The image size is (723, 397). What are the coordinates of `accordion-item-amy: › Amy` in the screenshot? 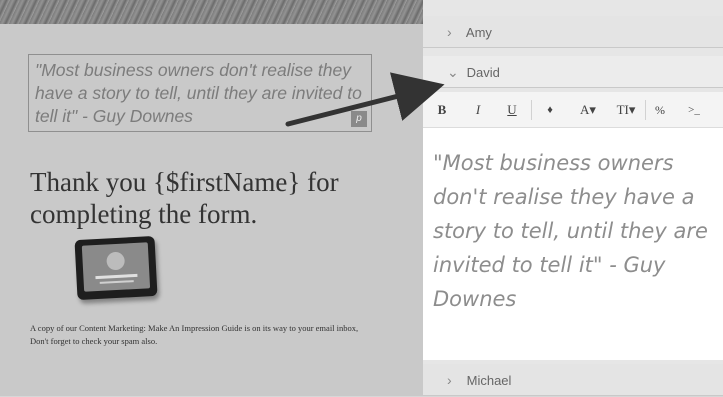 It's located at (573, 32).